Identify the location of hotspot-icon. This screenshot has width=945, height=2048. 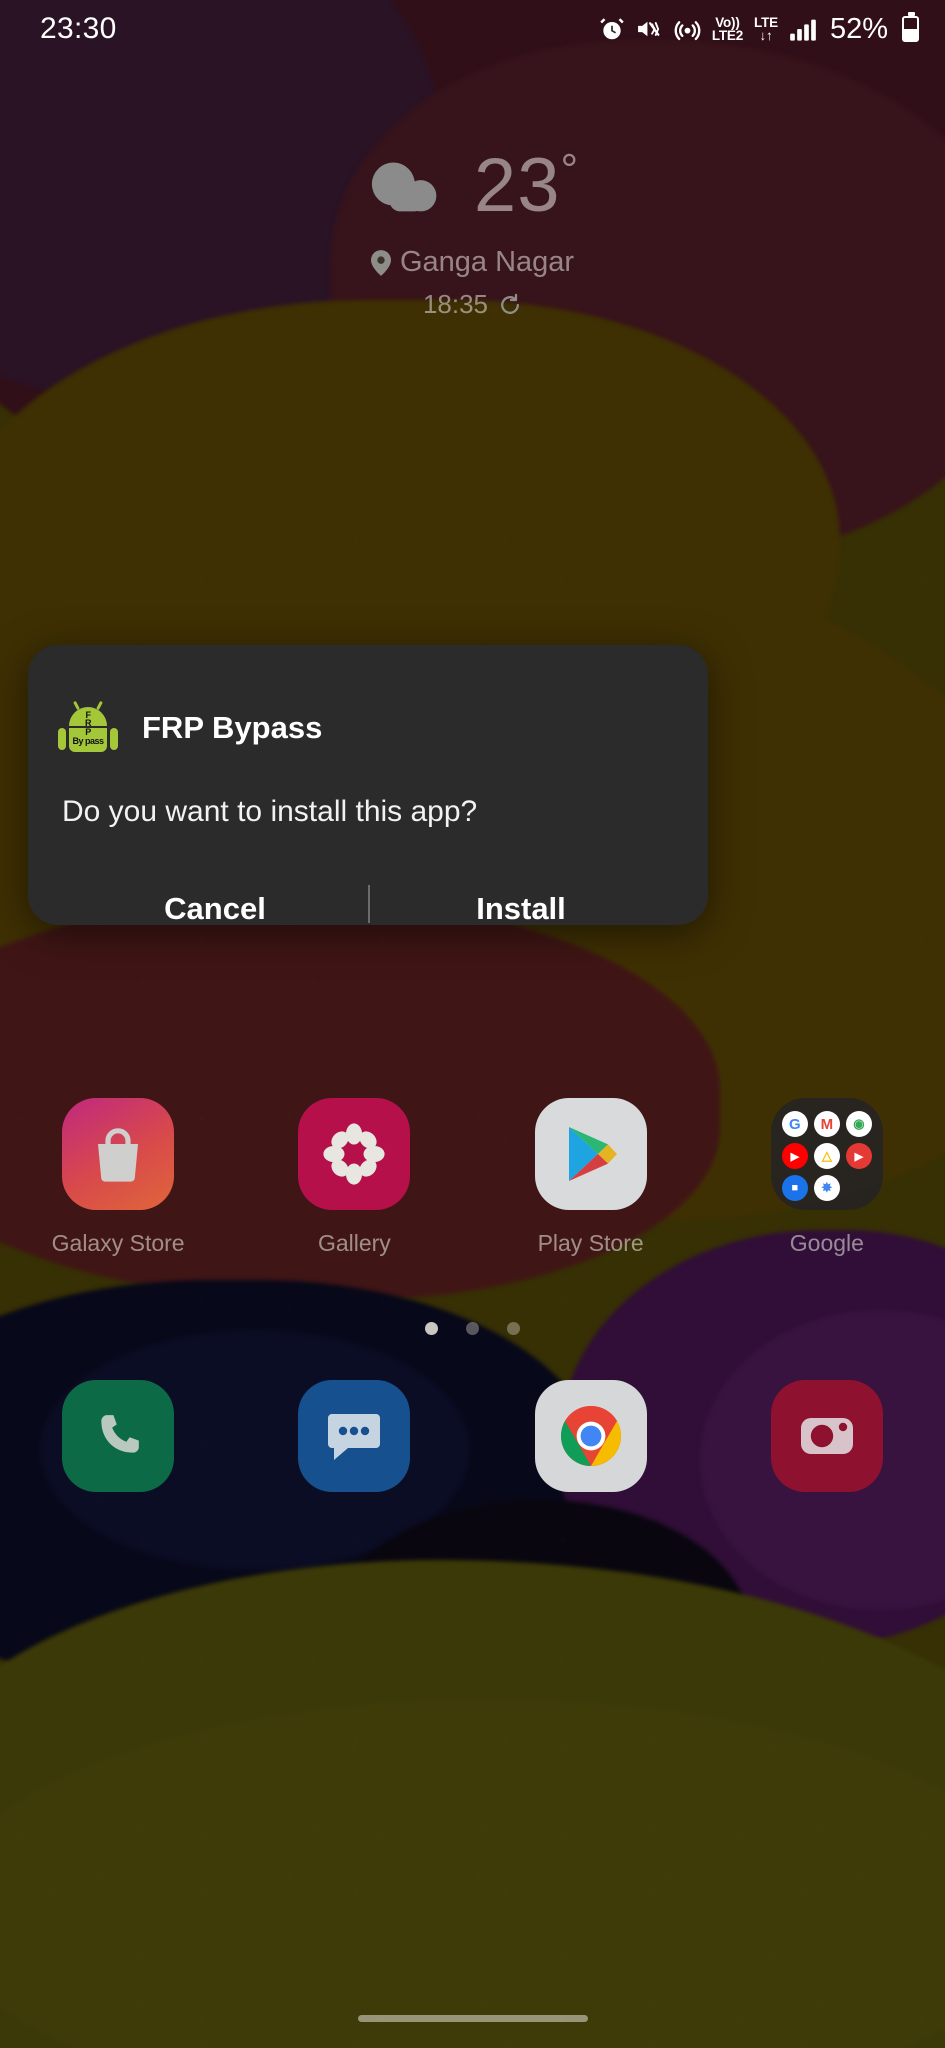
(687, 30).